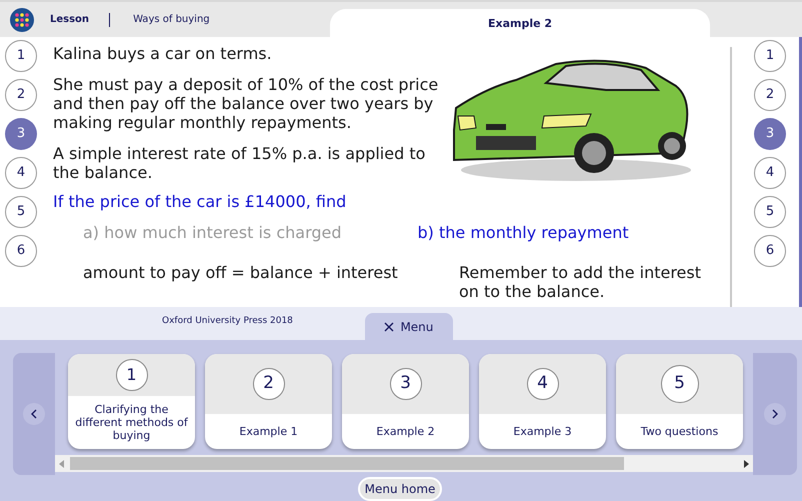  Describe the element at coordinates (239, 163) in the screenshot. I see `paragraph-text: A simple interest rate of 15% p.a. is applied to the balance.` at that location.